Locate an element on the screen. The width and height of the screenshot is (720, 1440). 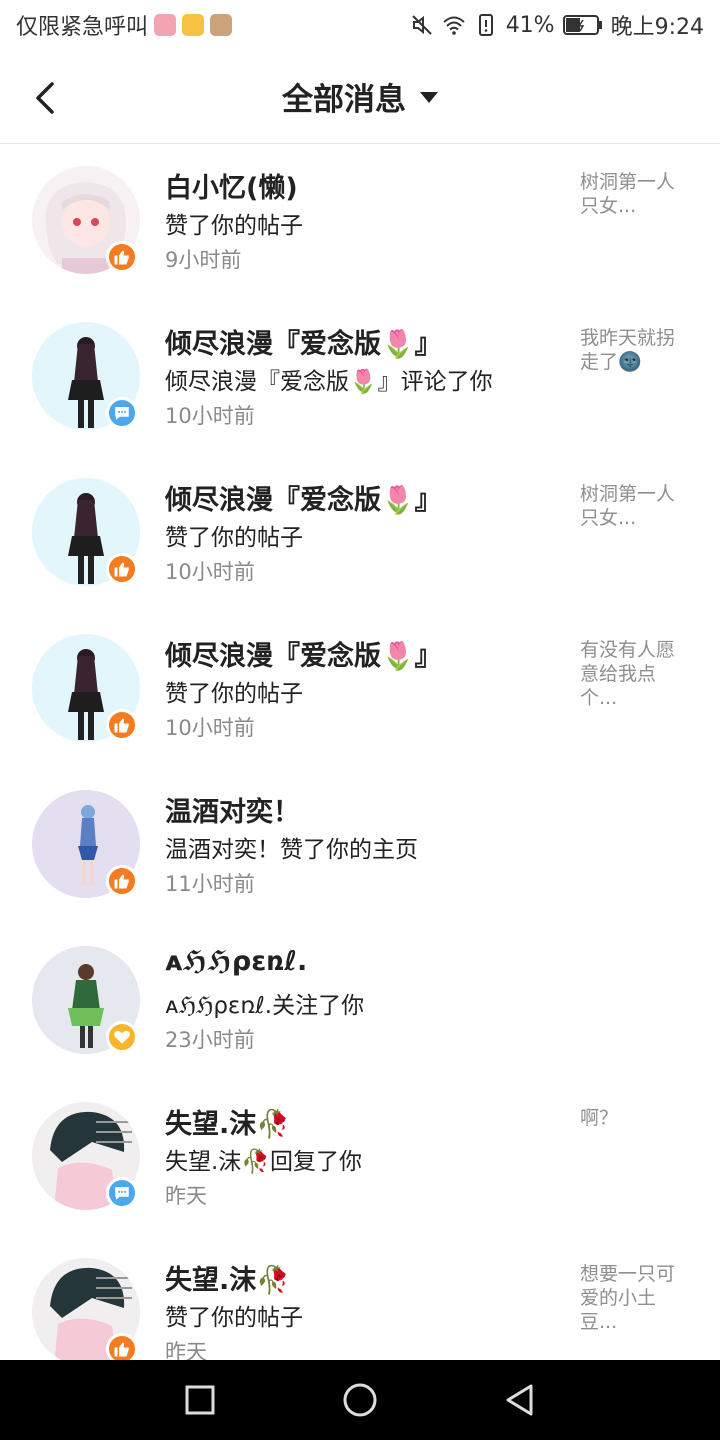
status-bar: 仅限紧急呼叫 41% 晚上9:24 is located at coordinates (360, 25).